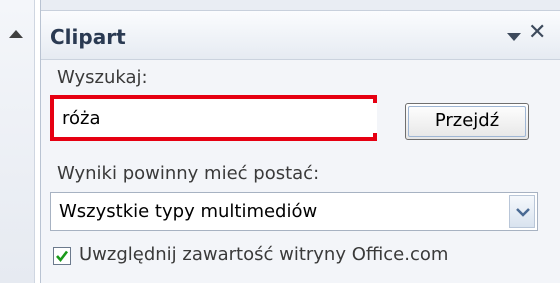 This screenshot has height=283, width=560. What do you see at coordinates (537, 33) in the screenshot?
I see `close-icon: ✕` at bounding box center [537, 33].